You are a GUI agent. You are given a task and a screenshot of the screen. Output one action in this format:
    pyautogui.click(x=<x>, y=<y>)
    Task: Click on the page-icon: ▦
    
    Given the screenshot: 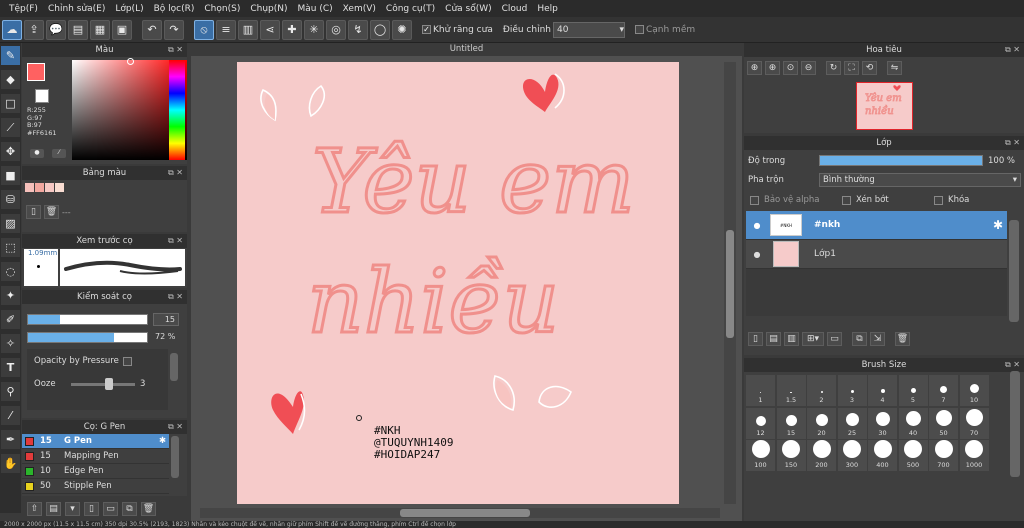 What is the action you would take?
    pyautogui.click(x=100, y=29)
    